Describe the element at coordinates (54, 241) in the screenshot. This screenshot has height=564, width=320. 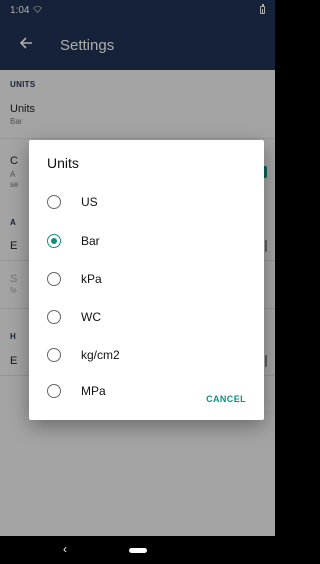
I see `radio-button-checked-icon` at that location.